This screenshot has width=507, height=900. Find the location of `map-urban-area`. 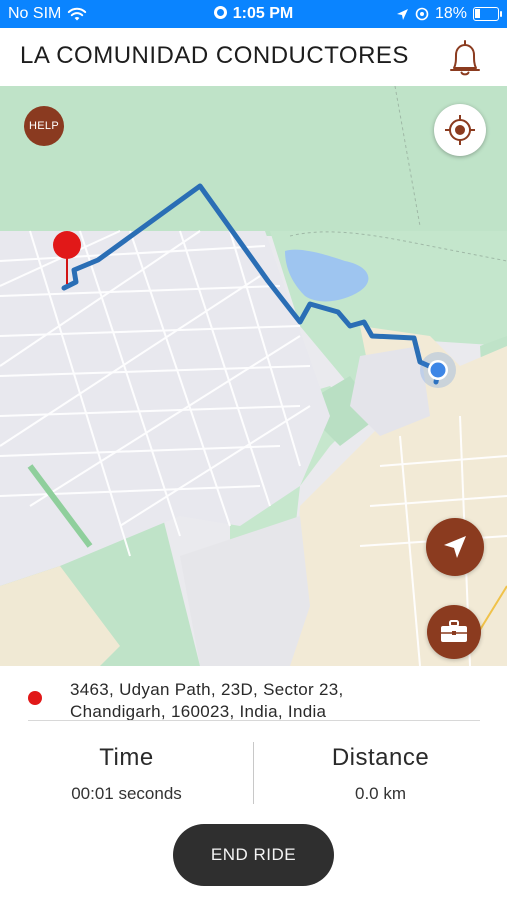

map-urban-area is located at coordinates (245, 591).